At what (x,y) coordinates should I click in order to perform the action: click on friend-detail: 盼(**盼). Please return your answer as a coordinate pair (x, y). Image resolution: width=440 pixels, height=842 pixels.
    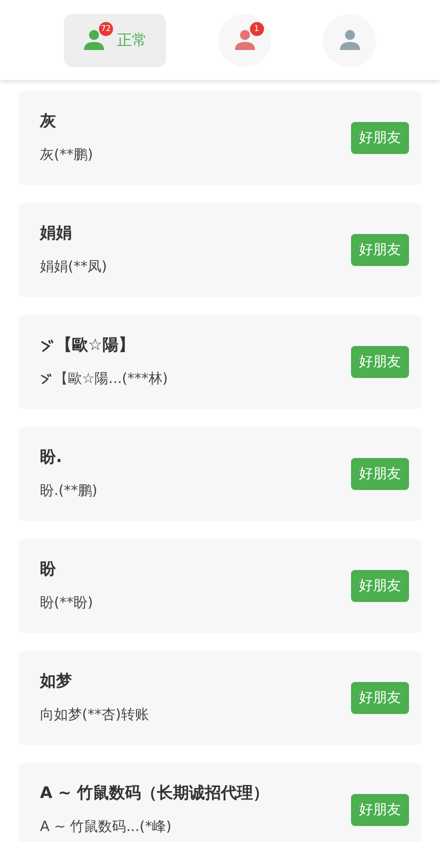
    Looking at the image, I should click on (66, 603).